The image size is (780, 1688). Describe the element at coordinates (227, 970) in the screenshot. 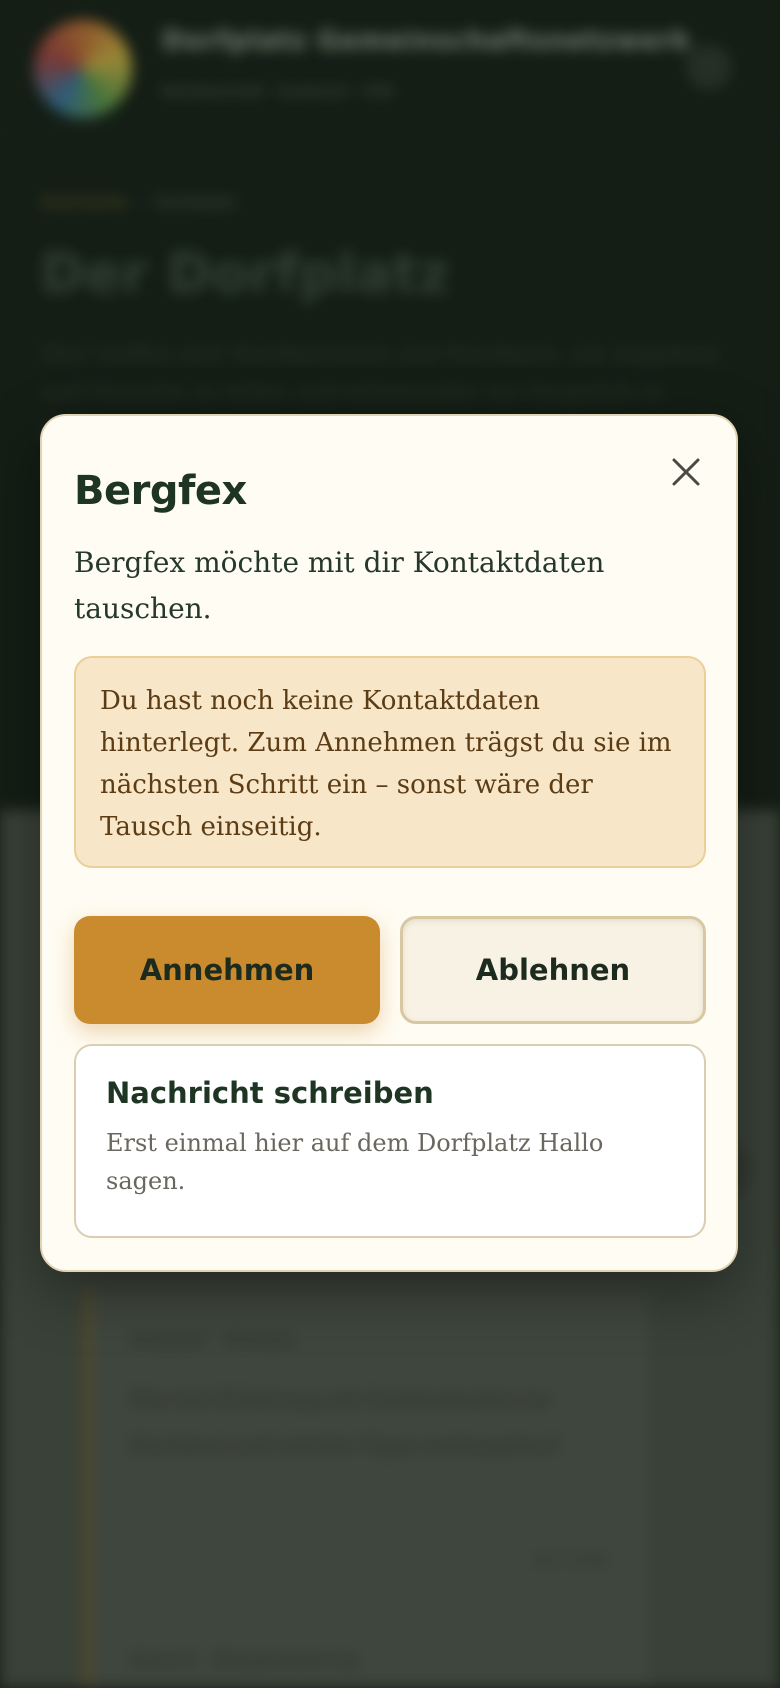

I see `accept-button: Annehmen` at that location.